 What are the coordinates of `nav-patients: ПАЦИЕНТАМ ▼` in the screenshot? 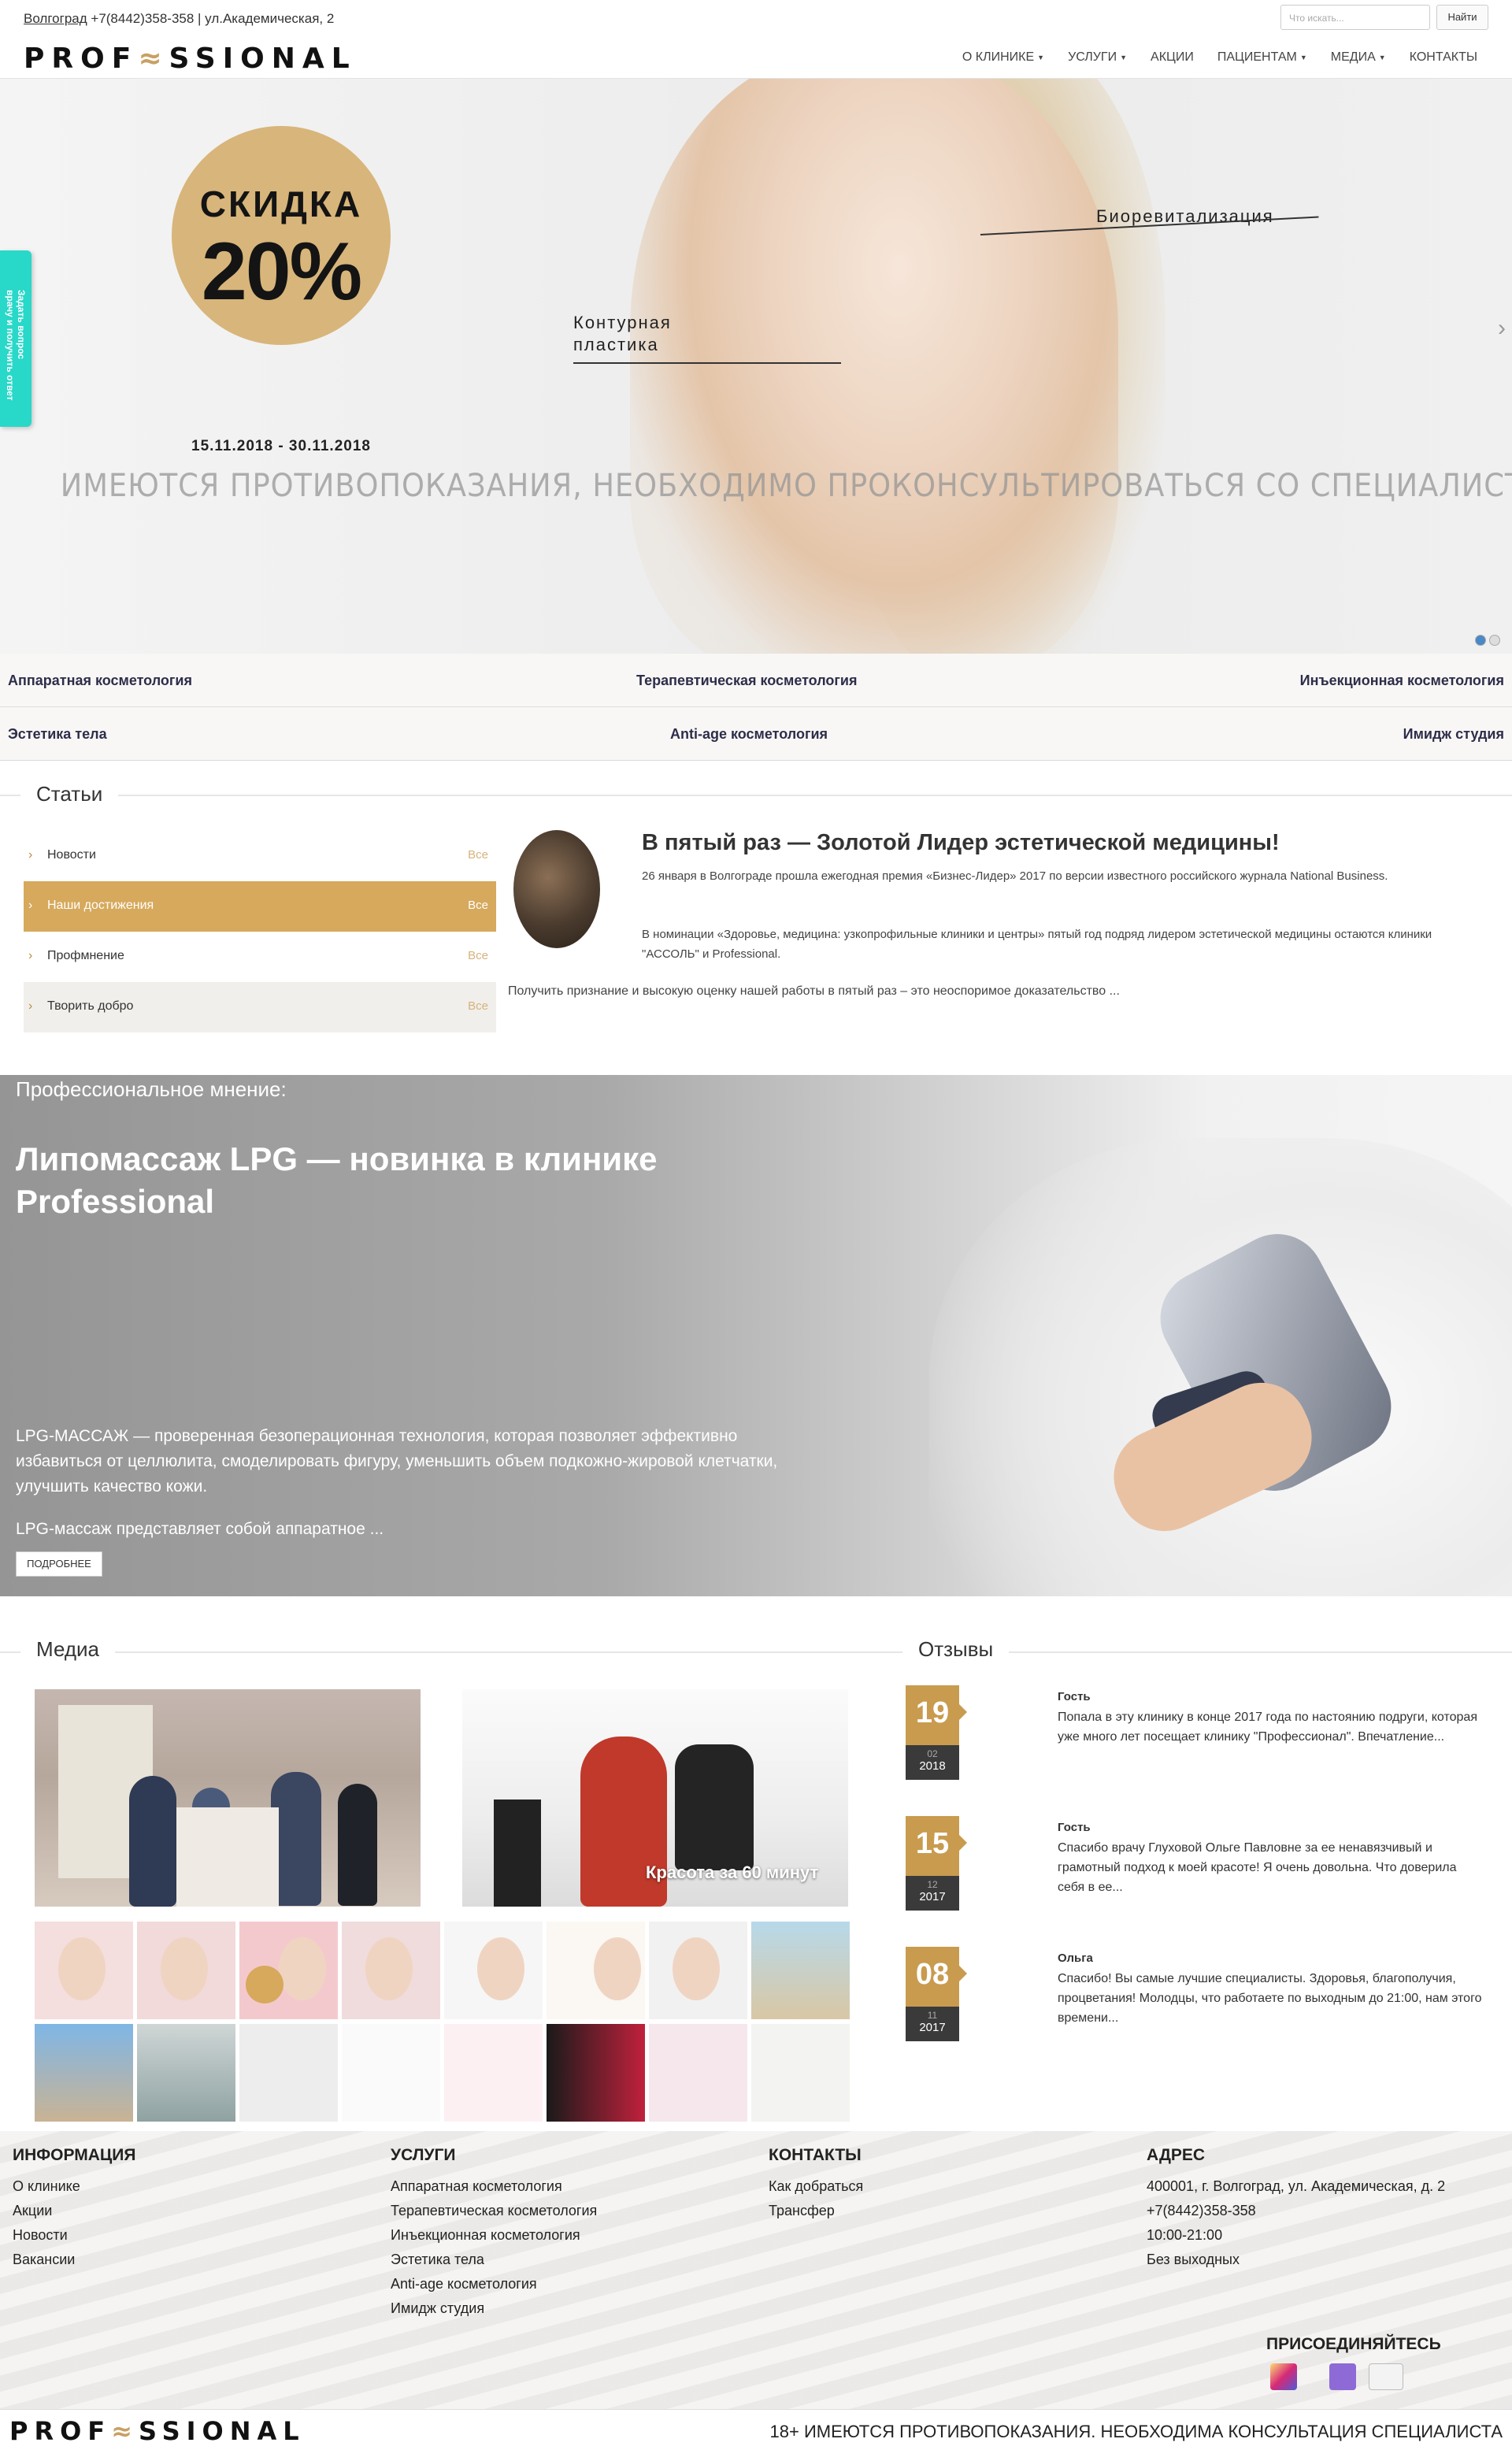 It's located at (1262, 57).